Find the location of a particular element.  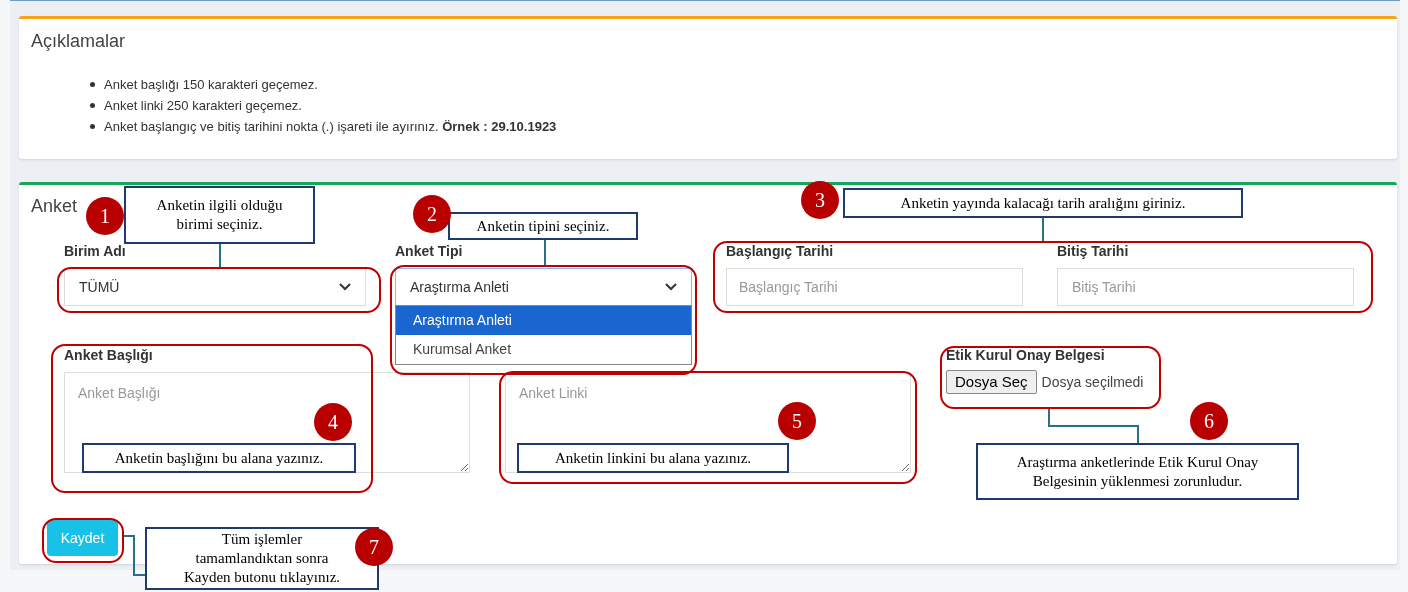

field-label: Anket Başlığı is located at coordinates (108, 355).